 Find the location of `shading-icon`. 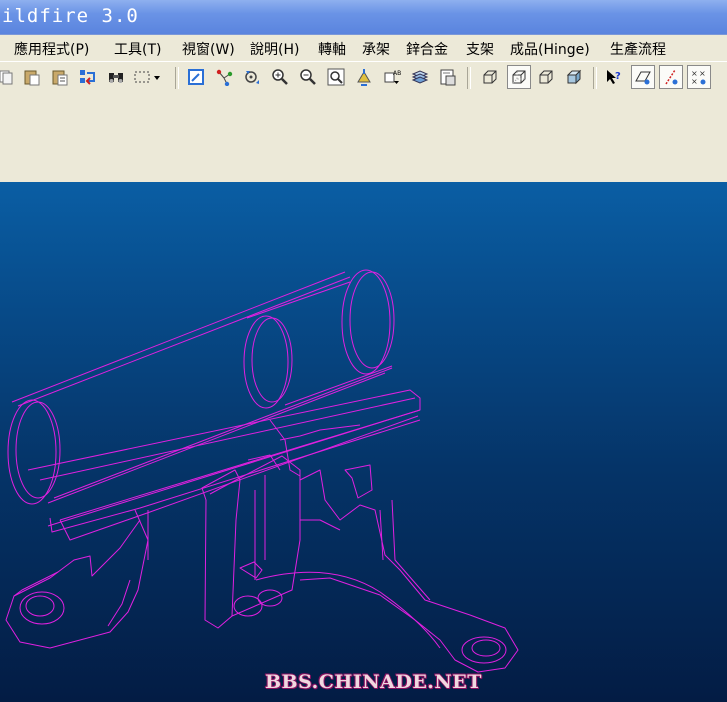

shading-icon is located at coordinates (574, 77).